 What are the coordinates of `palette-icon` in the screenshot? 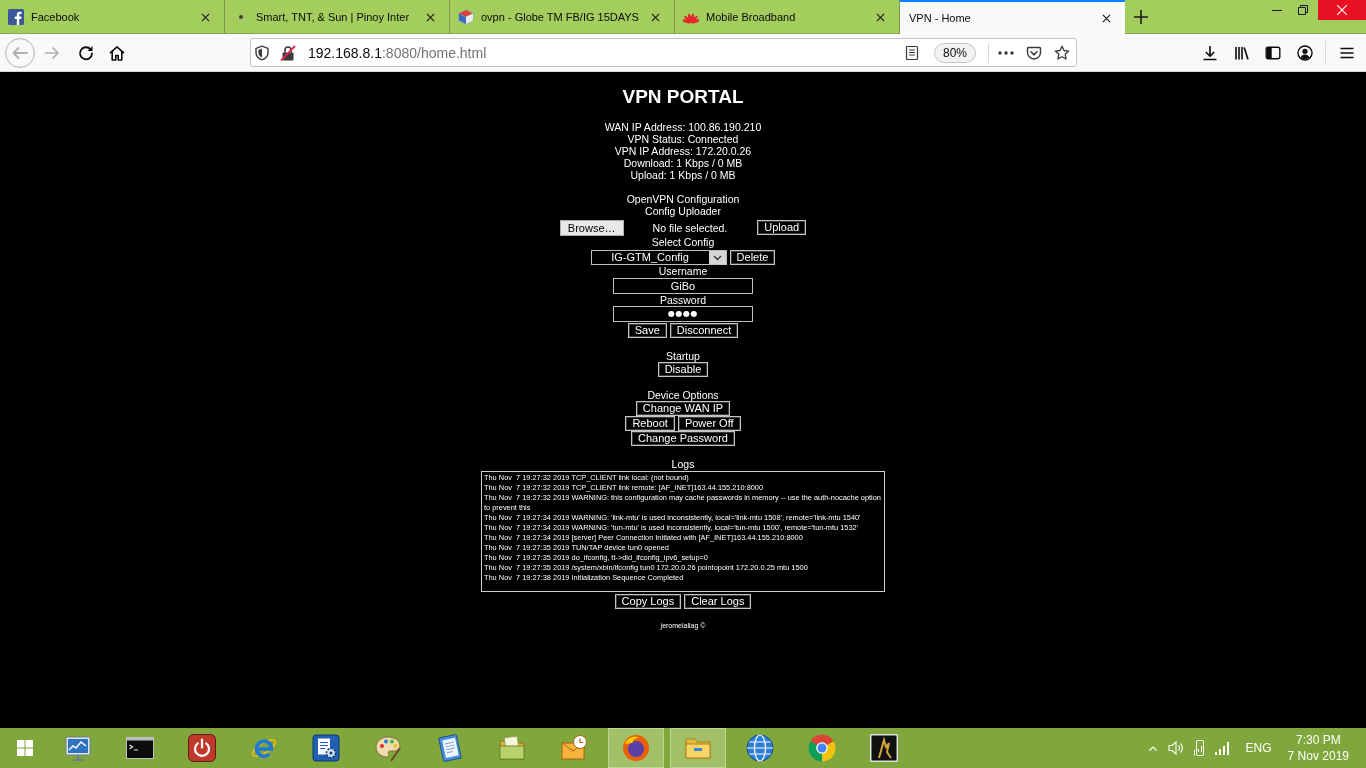 It's located at (388, 748).